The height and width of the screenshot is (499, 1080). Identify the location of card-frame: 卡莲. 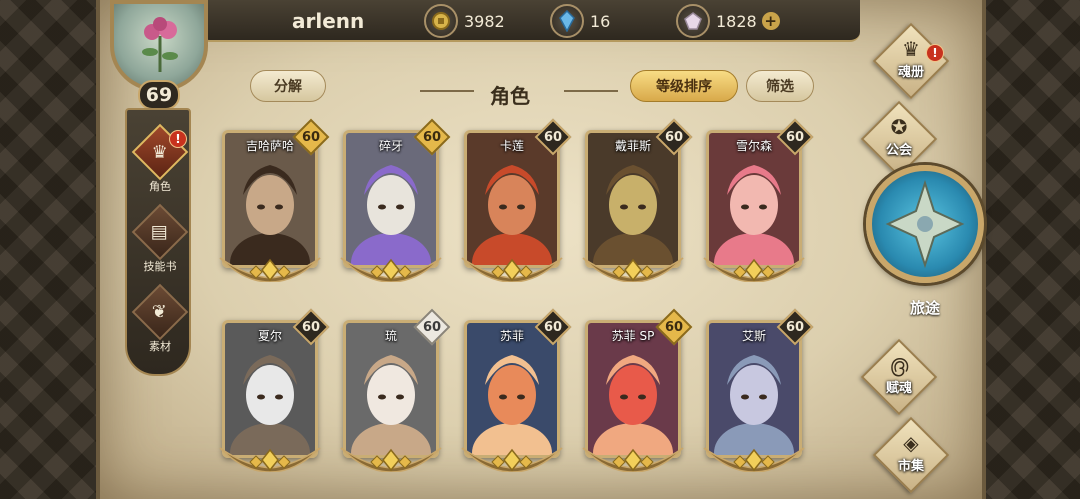
(512, 199).